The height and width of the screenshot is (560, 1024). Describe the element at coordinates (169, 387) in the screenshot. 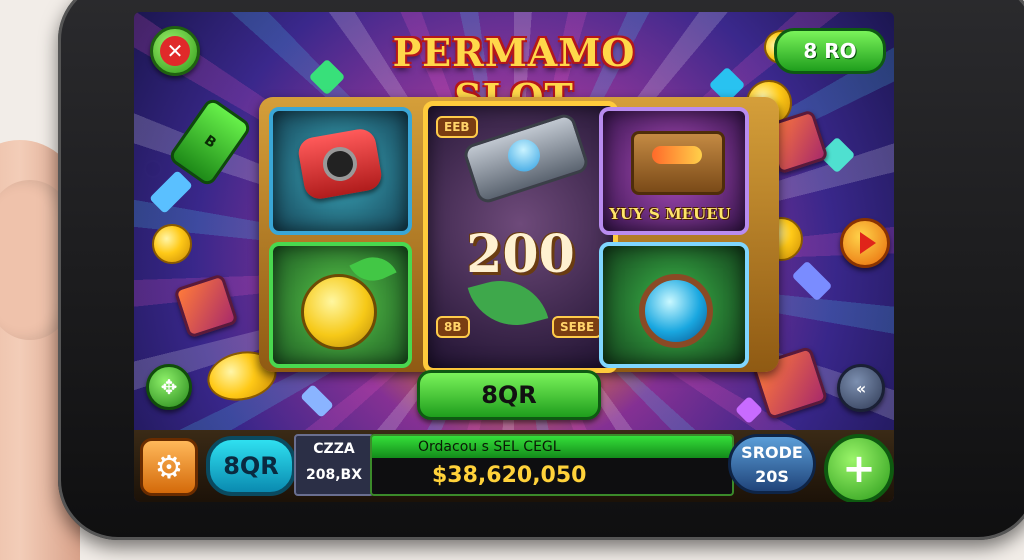

I see `side-left-button: ✥` at that location.